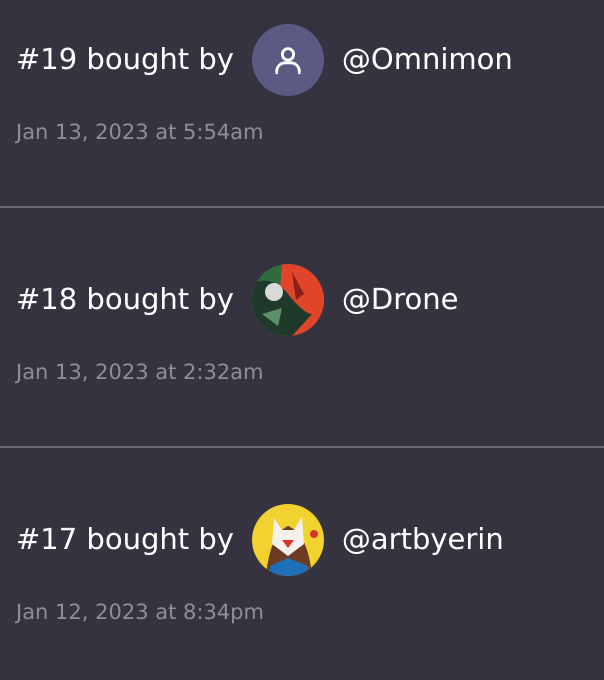 This screenshot has height=680, width=604. Describe the element at coordinates (139, 372) in the screenshot. I see `purchase-date: Jan 13, 2023 at 2:32am` at that location.